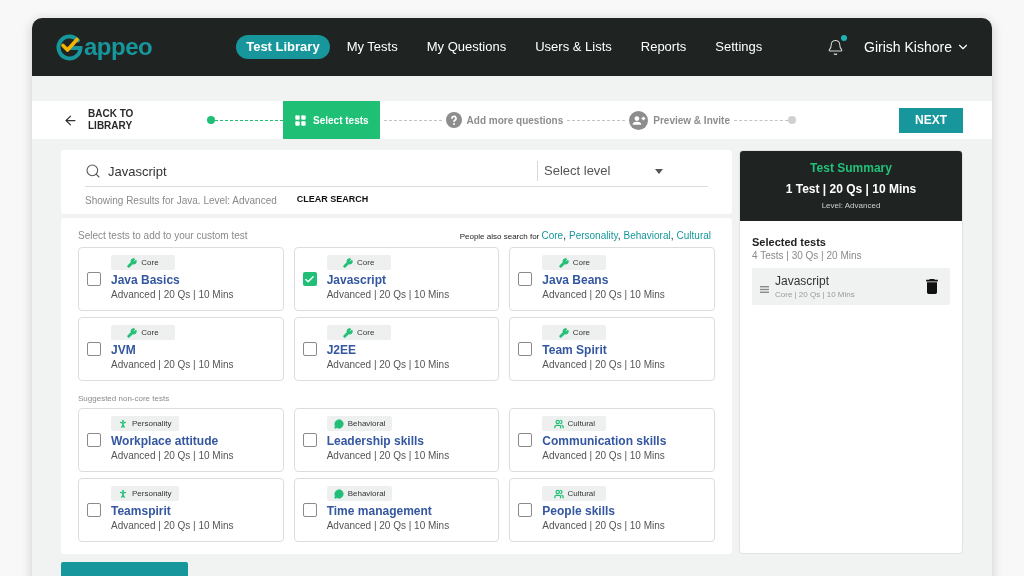 The width and height of the screenshot is (1024, 576). Describe the element at coordinates (163, 235) in the screenshot. I see `instruction-text: Select tests to add to your custom test` at that location.